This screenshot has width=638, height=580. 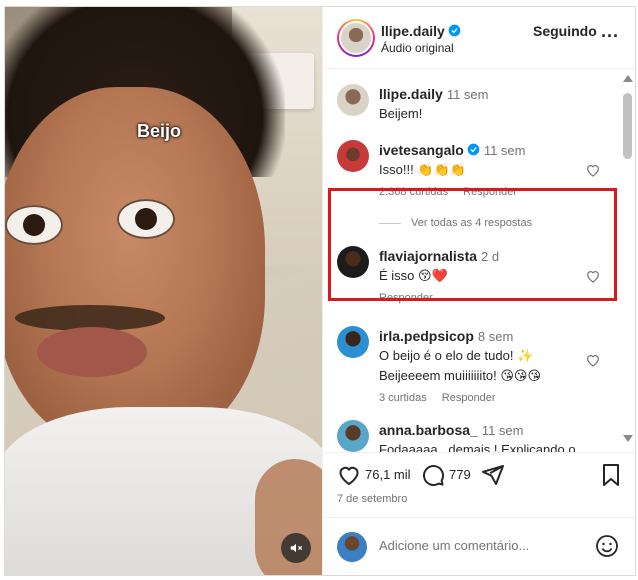 I want to click on scroll-up-arrow-icon, so click(x=628, y=78).